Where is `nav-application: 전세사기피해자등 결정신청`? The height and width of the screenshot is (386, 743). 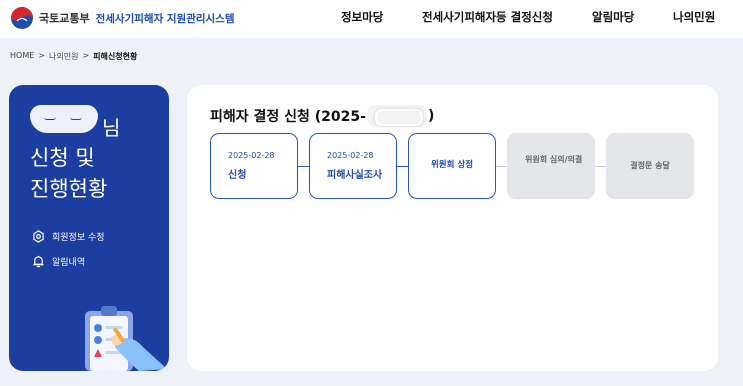
nav-application: 전세사기피해자등 결정신청 is located at coordinates (487, 17).